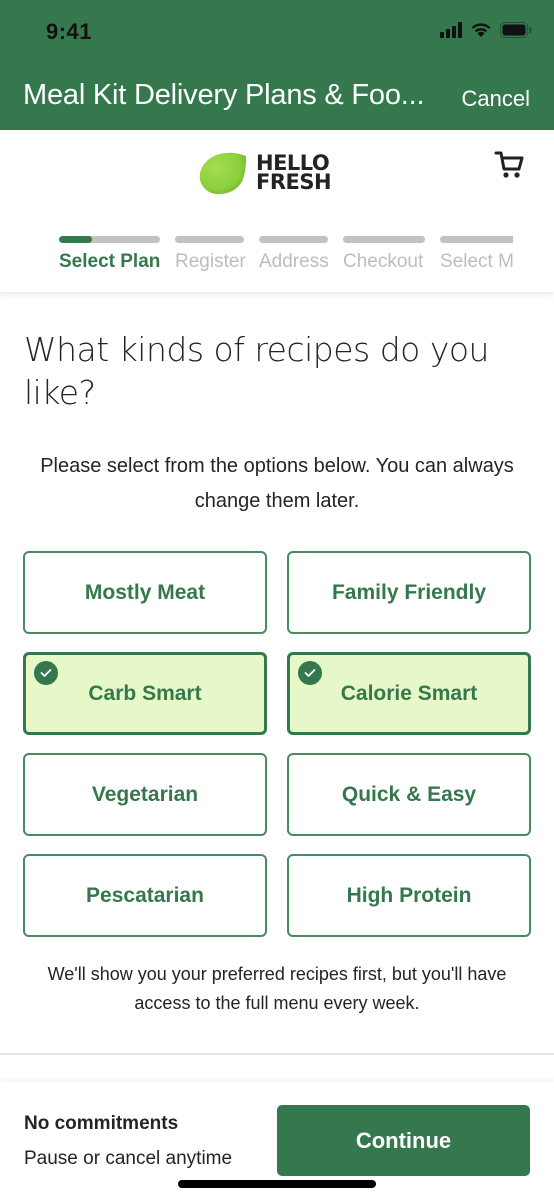  What do you see at coordinates (277, 1054) in the screenshot?
I see `divider` at bounding box center [277, 1054].